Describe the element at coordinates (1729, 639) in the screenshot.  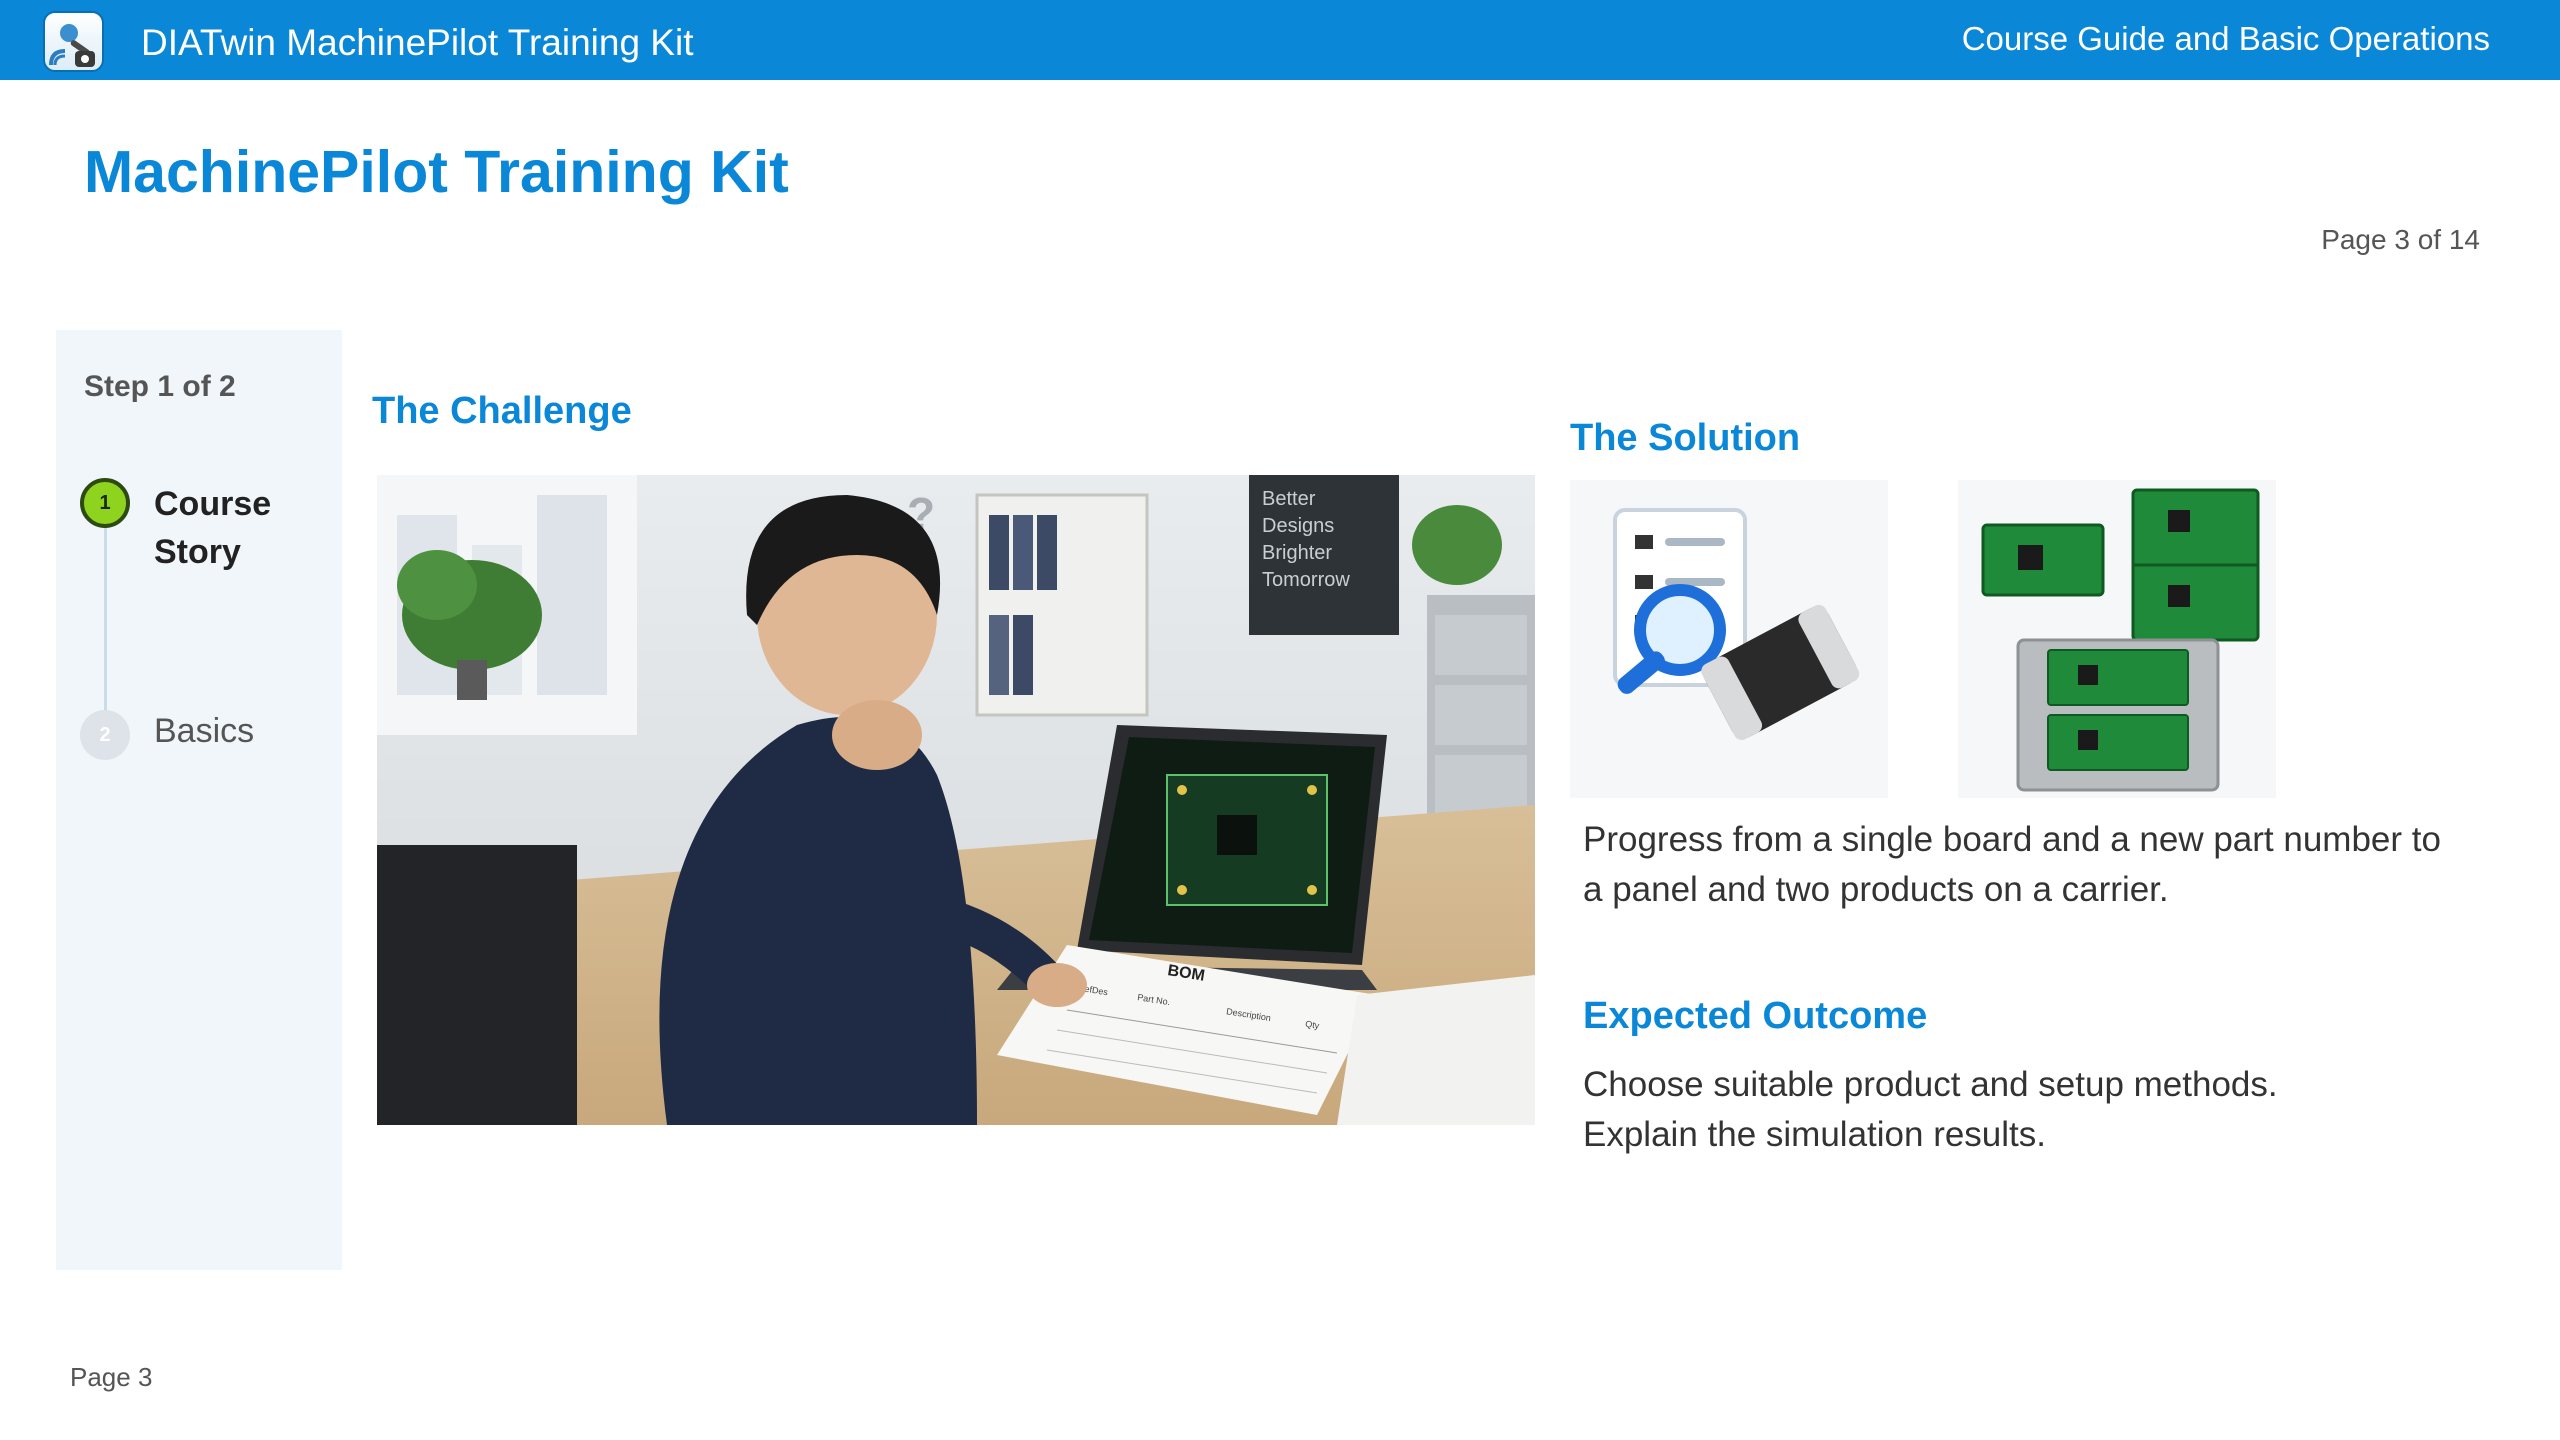
I see `checklist-magnifier-icon` at that location.